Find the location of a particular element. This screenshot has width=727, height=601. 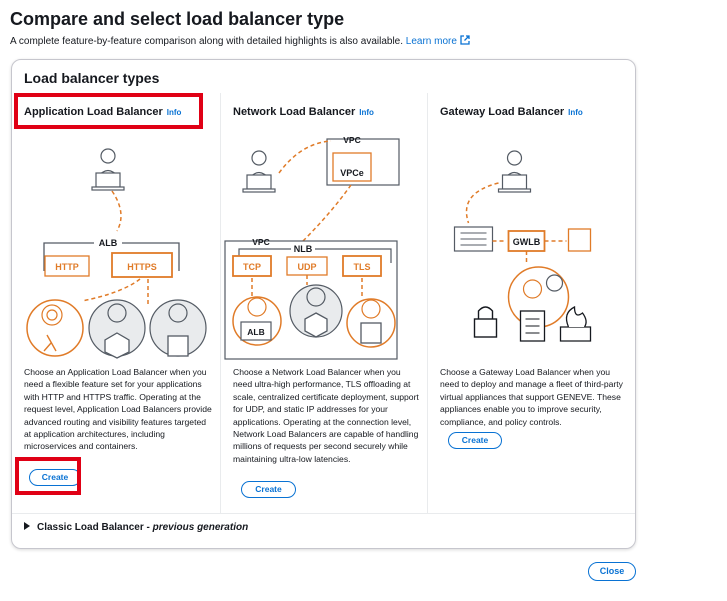

gwlb-diagram-illustration: GWLB is located at coordinates (522, 246).